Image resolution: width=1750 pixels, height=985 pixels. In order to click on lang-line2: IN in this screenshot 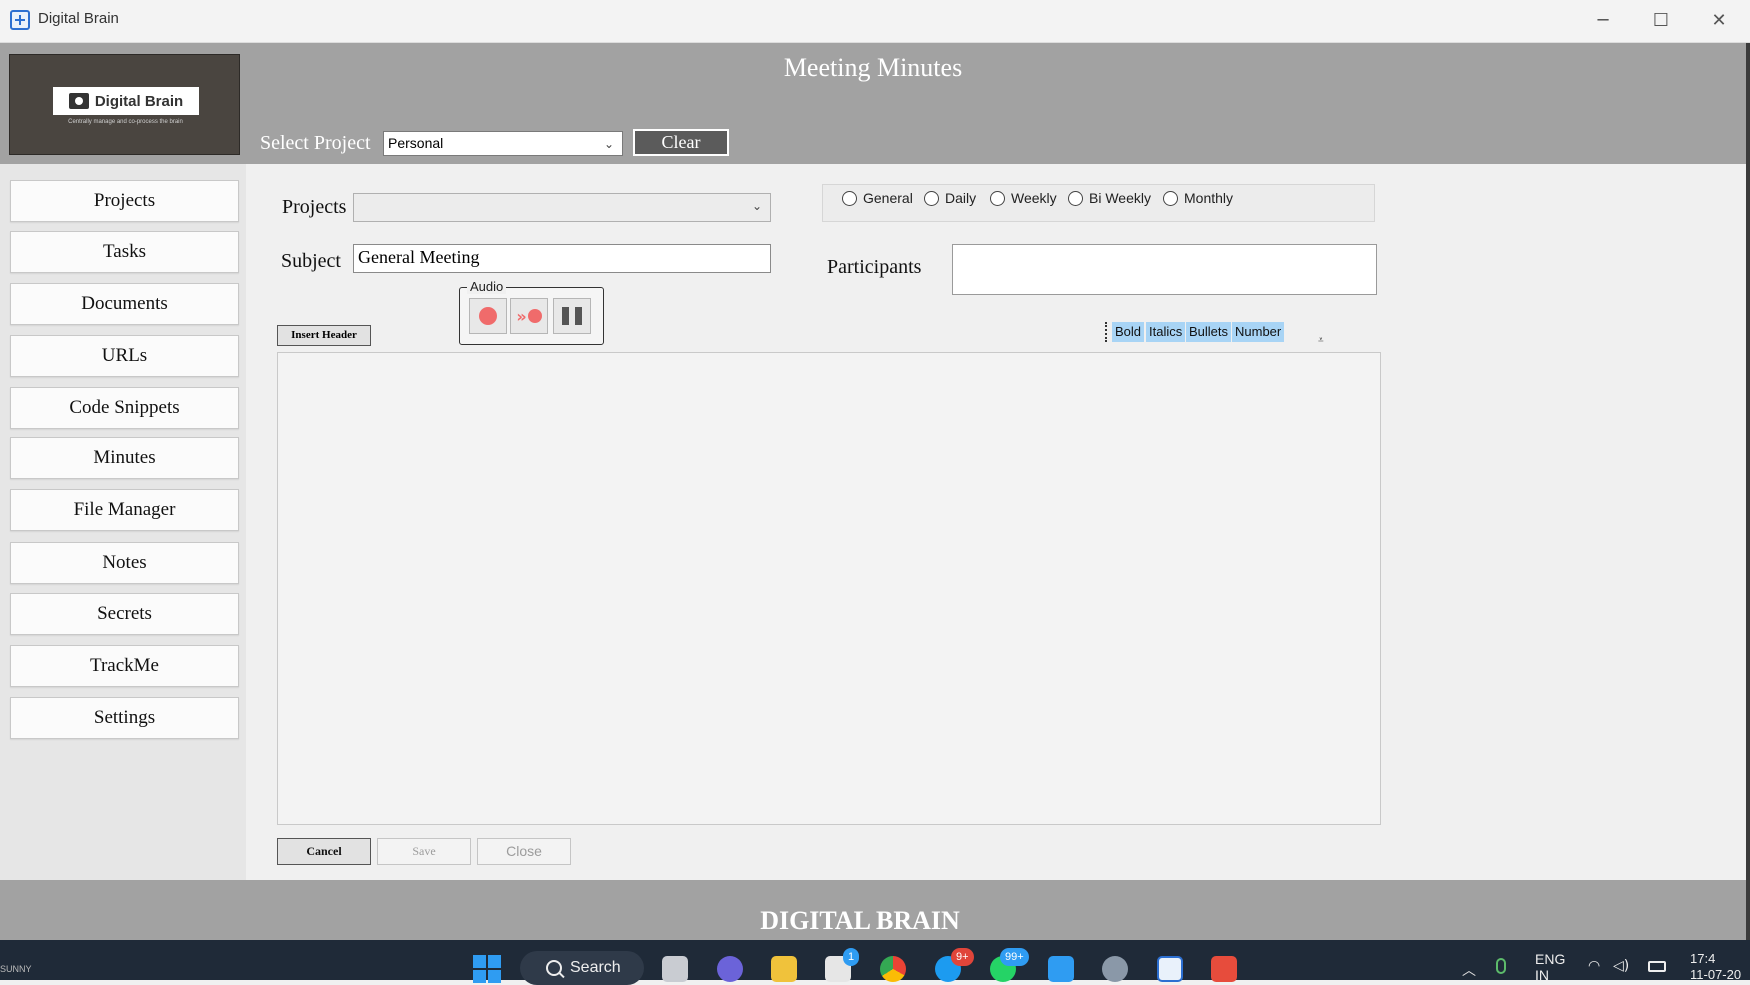, I will do `click(1542, 975)`.